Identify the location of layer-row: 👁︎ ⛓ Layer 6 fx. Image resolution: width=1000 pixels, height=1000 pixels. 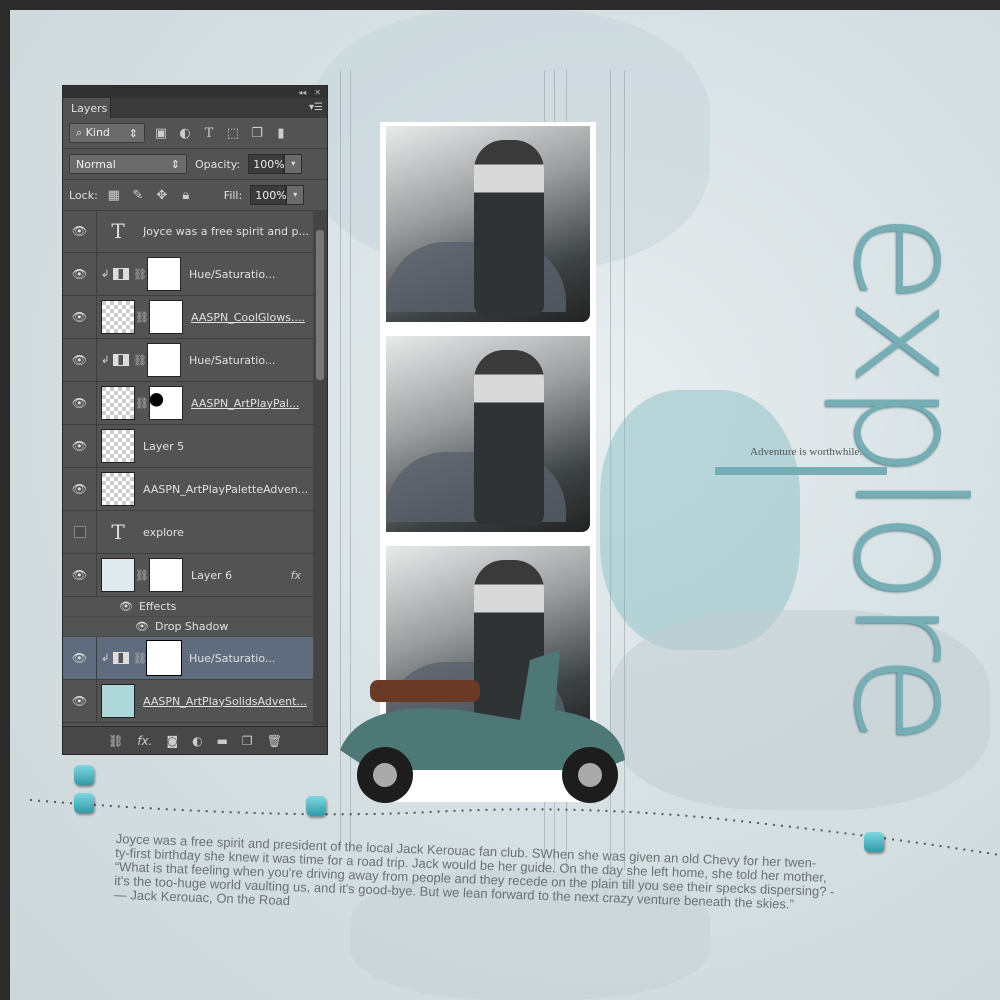
(189, 575).